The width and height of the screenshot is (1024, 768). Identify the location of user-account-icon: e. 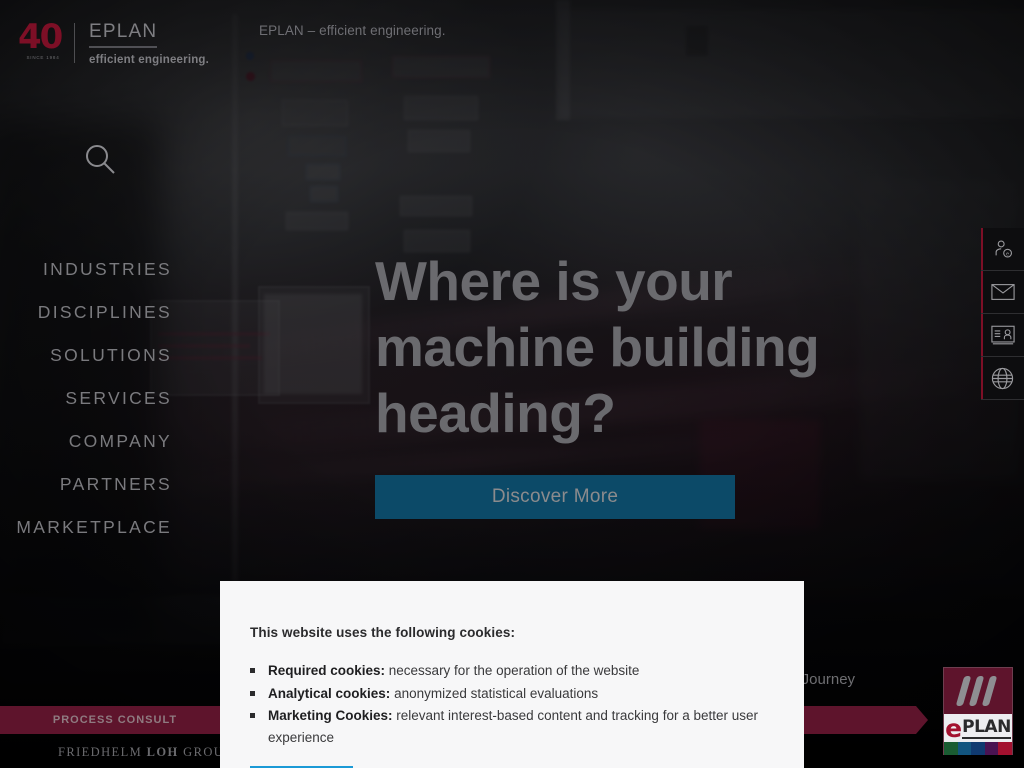
(1003, 249).